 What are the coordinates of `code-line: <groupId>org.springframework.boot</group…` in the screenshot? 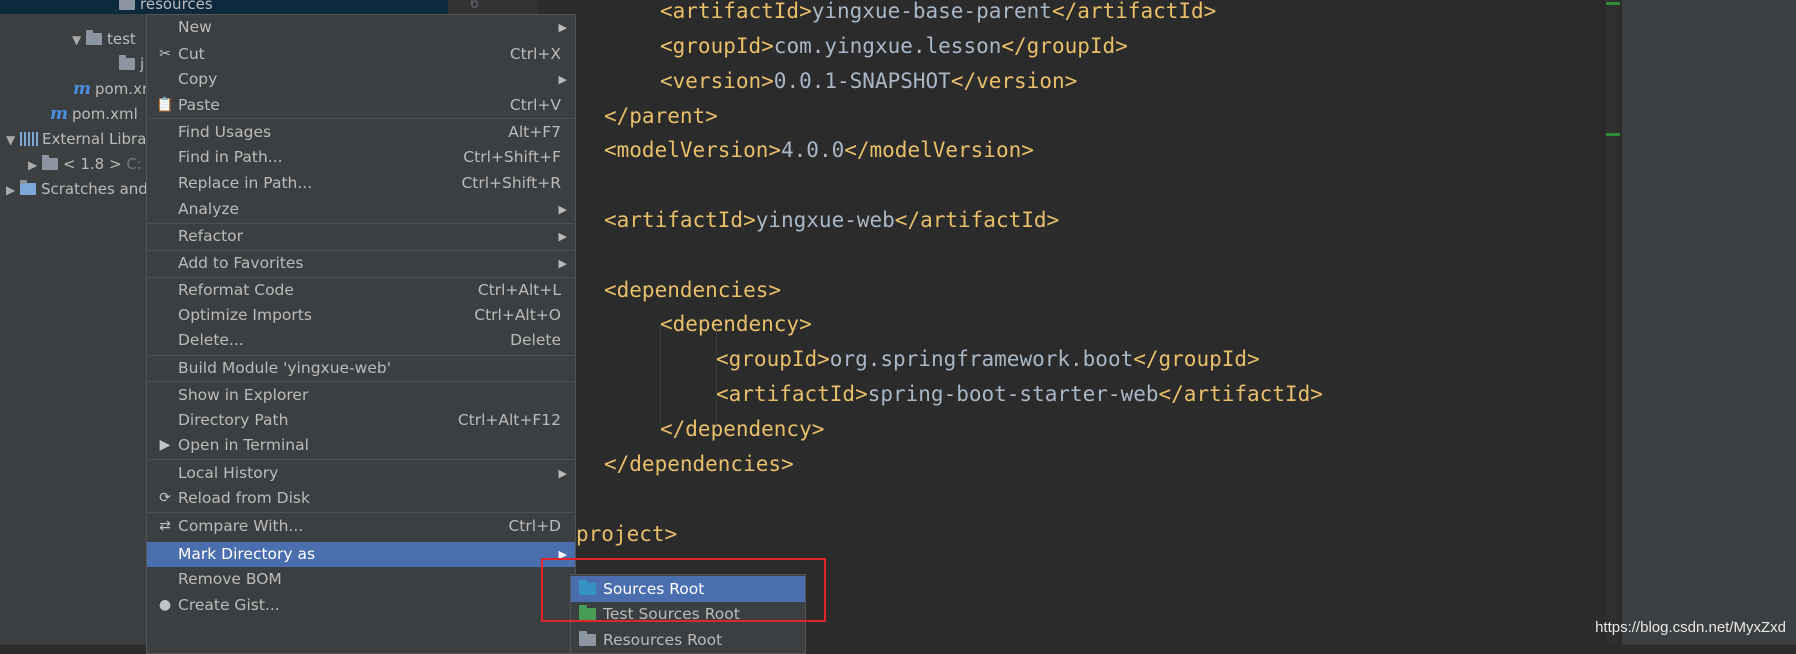 It's located at (988, 359).